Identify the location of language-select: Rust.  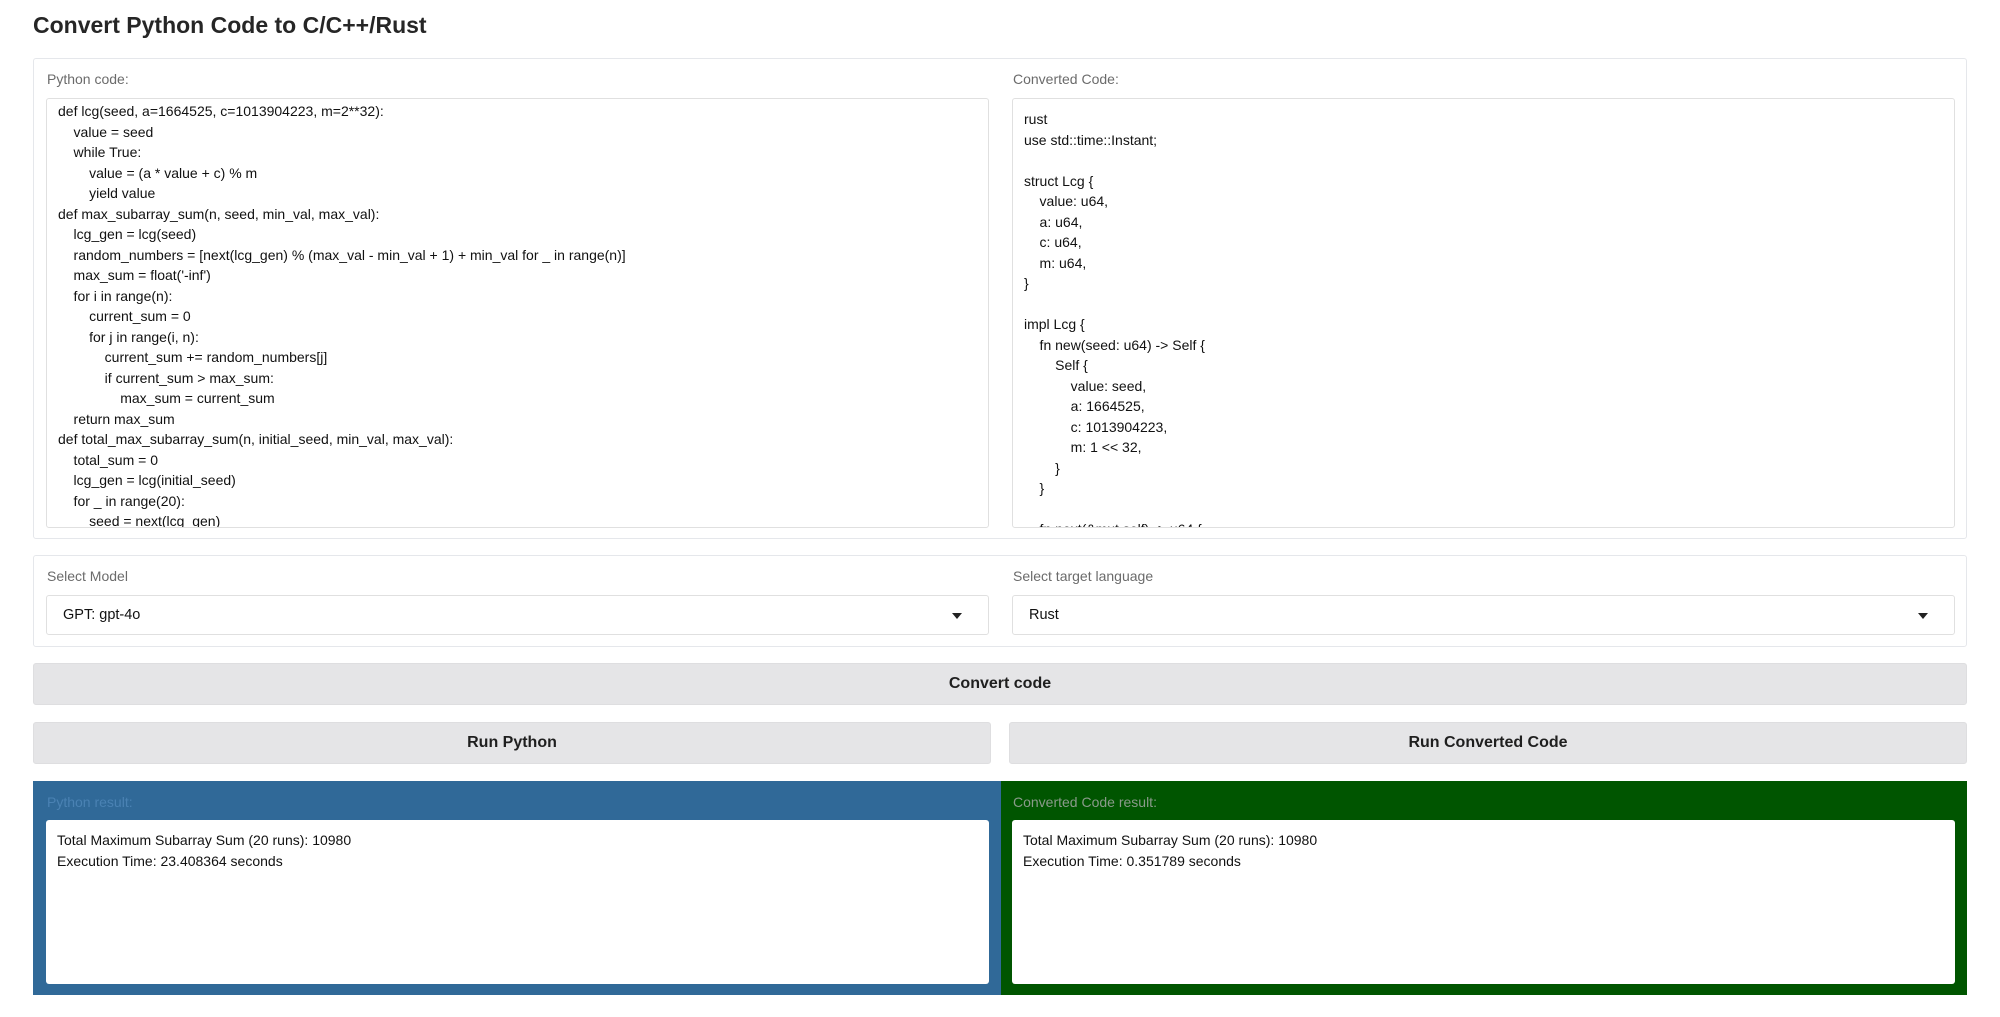
(1483, 615).